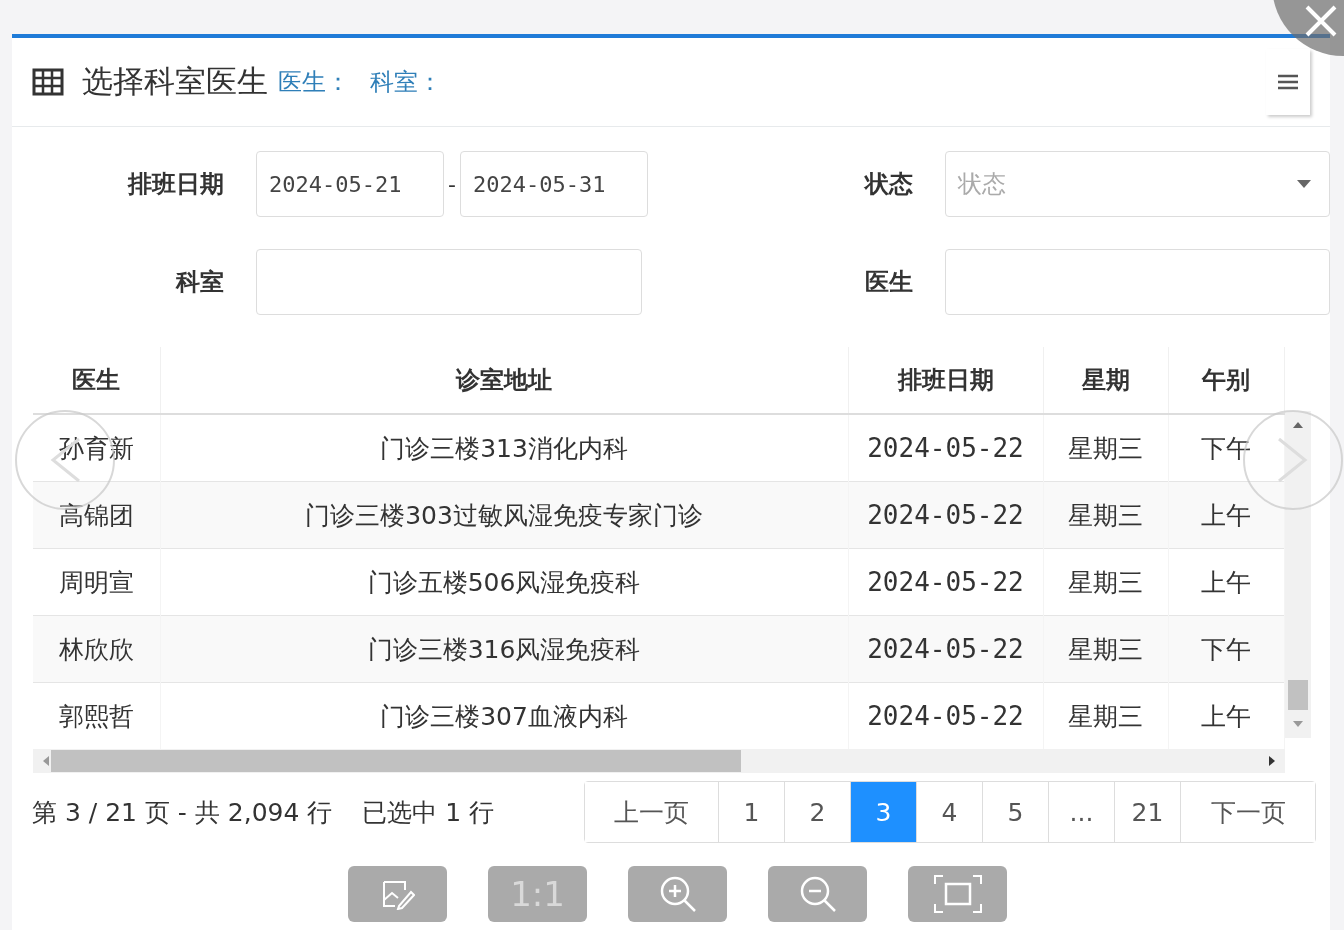 Image resolution: width=1344 pixels, height=930 pixels. What do you see at coordinates (48, 82) in the screenshot?
I see `table-icon` at bounding box center [48, 82].